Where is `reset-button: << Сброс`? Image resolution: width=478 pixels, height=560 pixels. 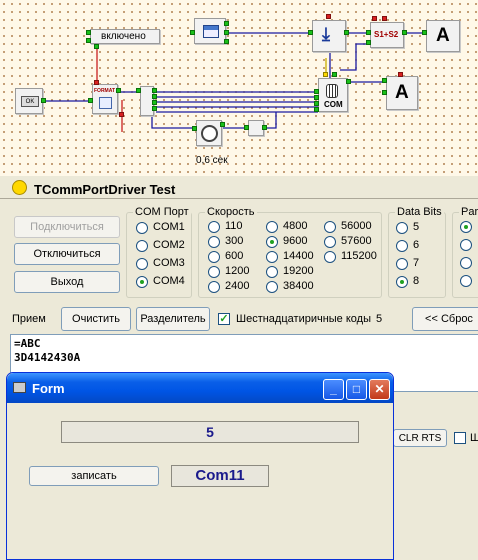 reset-button: << Сброс is located at coordinates (445, 319).